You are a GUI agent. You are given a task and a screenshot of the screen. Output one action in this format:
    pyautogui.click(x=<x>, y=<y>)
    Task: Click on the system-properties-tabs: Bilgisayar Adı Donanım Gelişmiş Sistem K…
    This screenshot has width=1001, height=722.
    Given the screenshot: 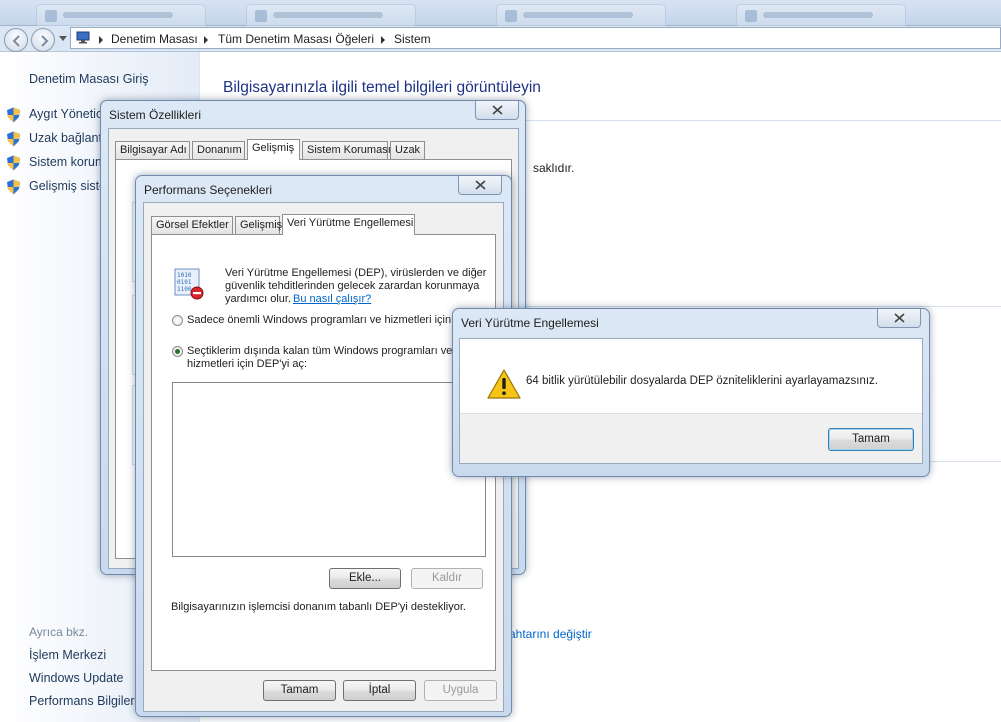 What is the action you would take?
    pyautogui.click(x=315, y=149)
    